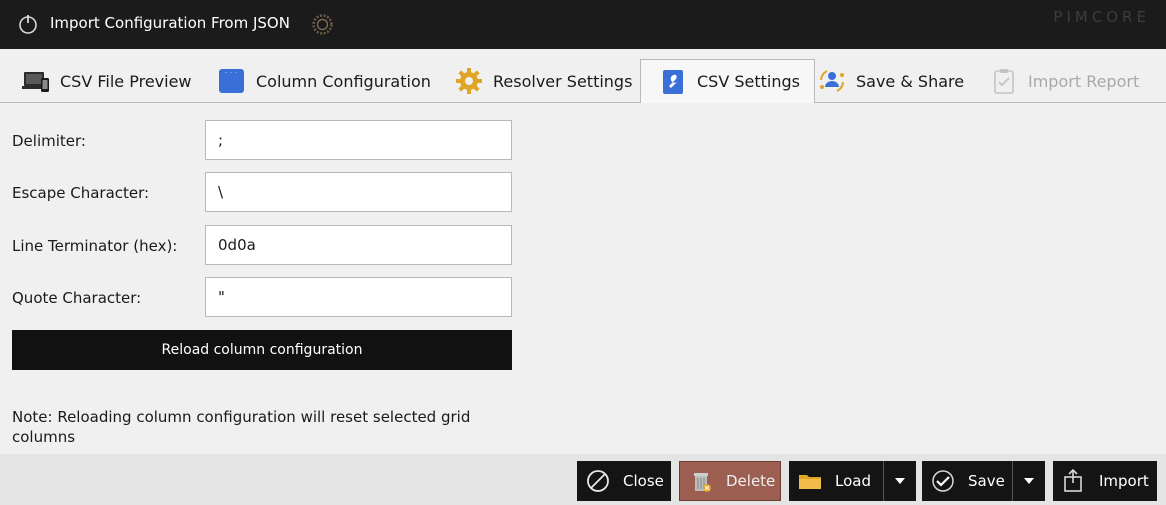 The width and height of the screenshot is (1166, 505). I want to click on checklist-icon, so click(1004, 81).